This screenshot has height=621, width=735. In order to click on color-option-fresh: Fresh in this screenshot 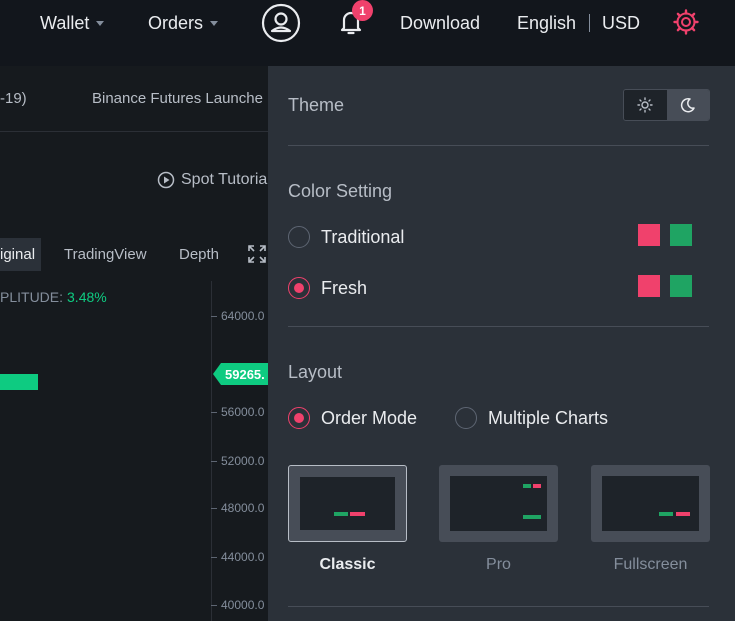, I will do `click(327, 288)`.